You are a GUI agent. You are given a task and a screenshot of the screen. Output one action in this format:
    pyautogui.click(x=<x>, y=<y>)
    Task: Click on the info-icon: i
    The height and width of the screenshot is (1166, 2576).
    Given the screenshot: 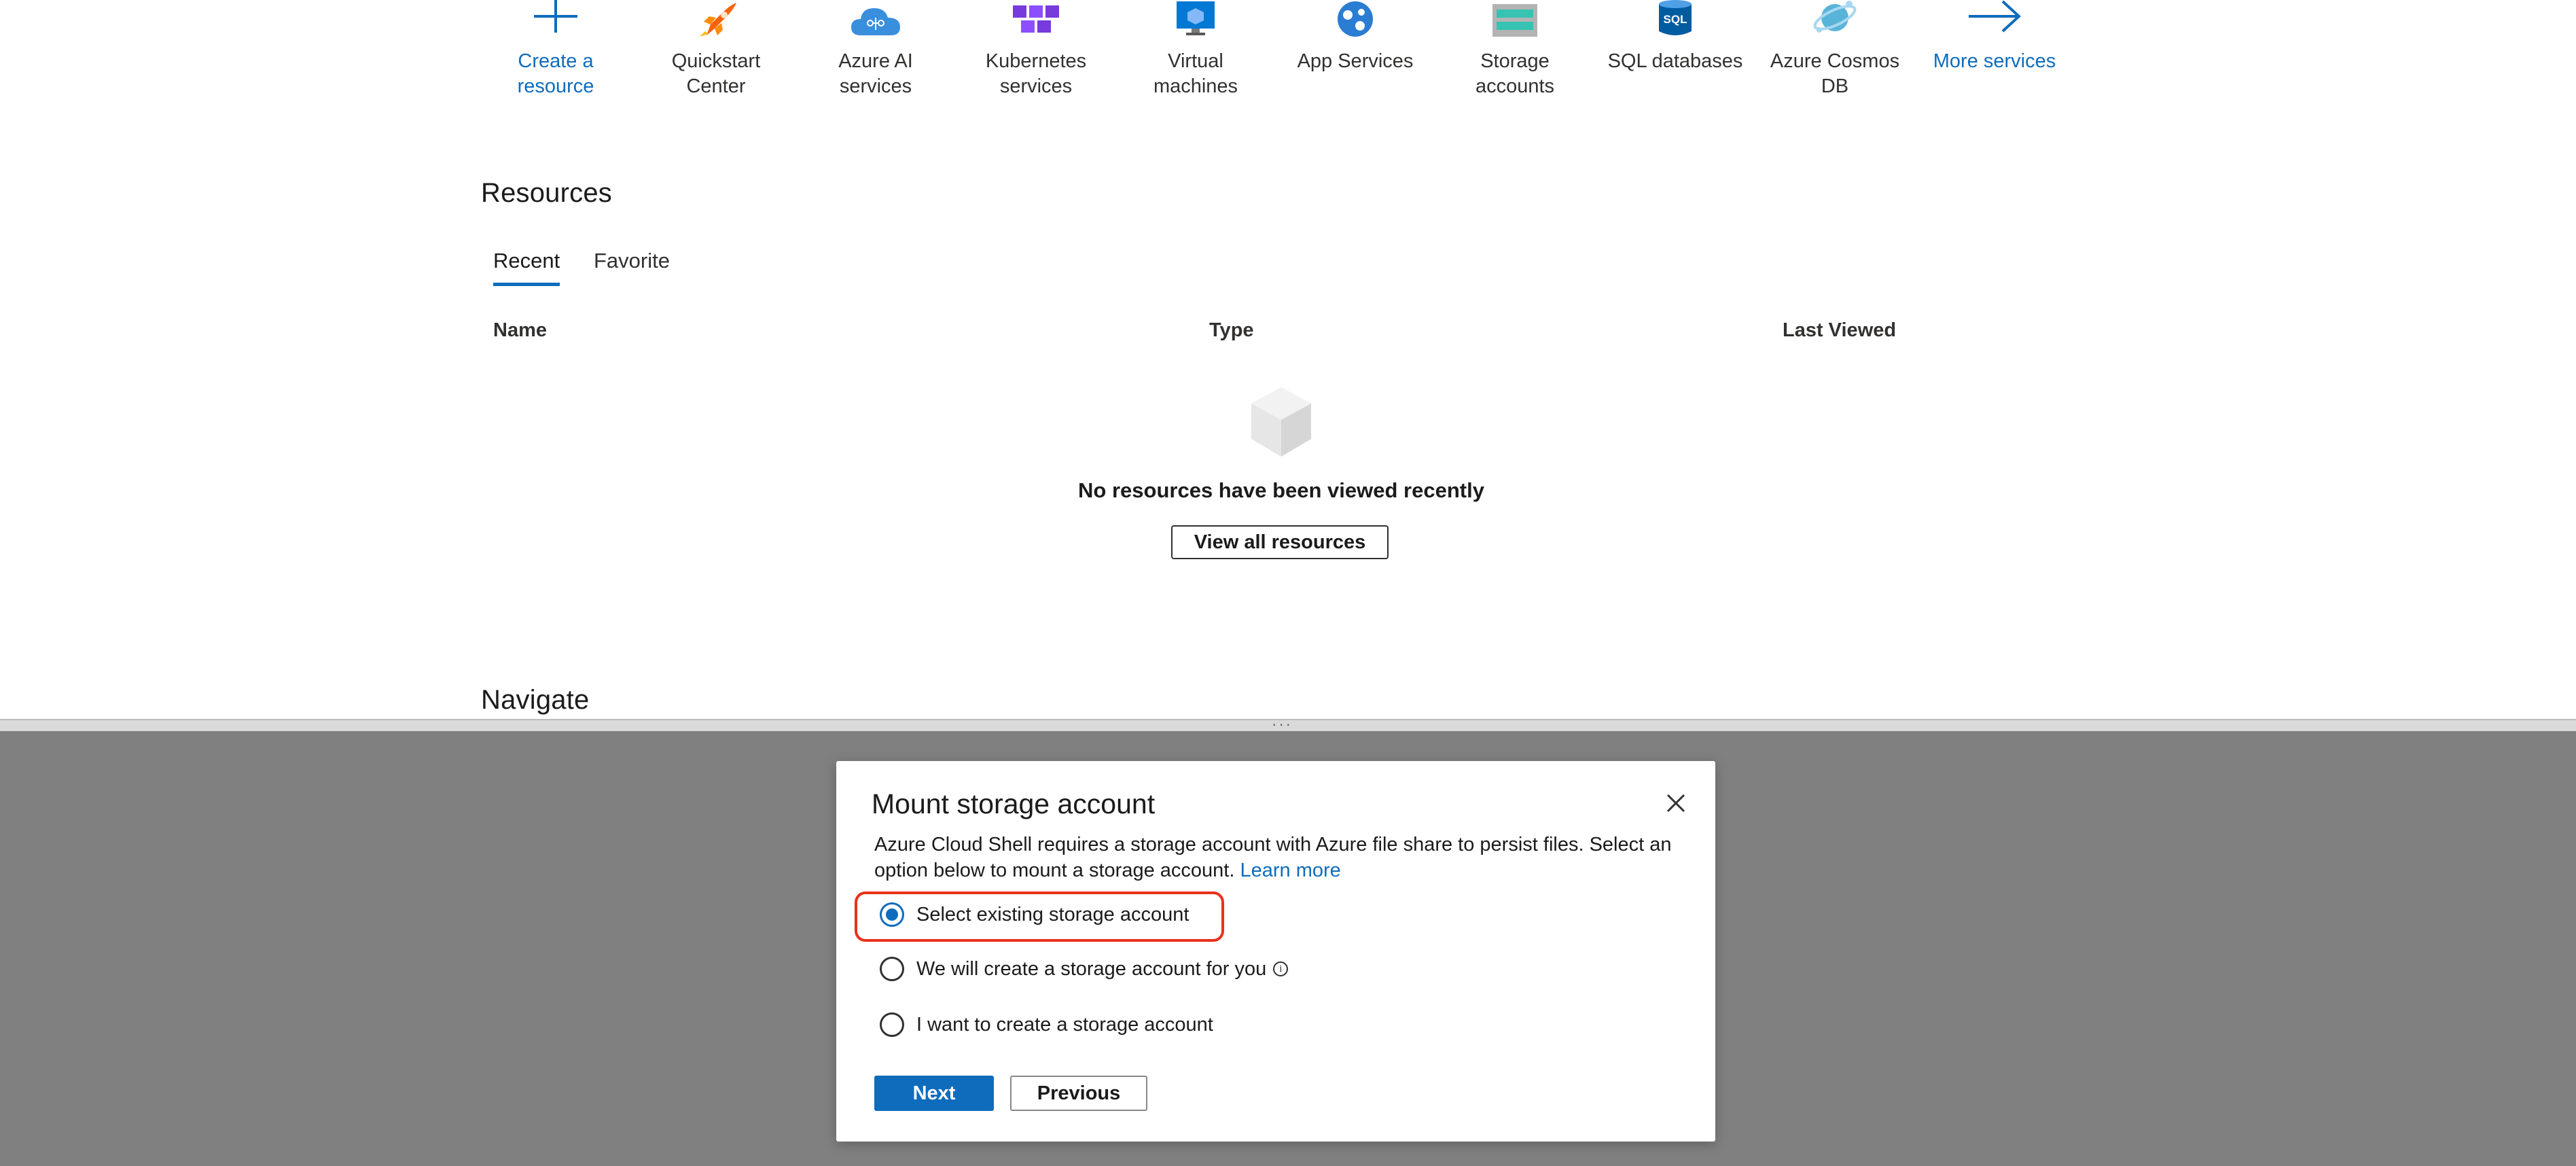 What is the action you would take?
    pyautogui.click(x=1281, y=968)
    